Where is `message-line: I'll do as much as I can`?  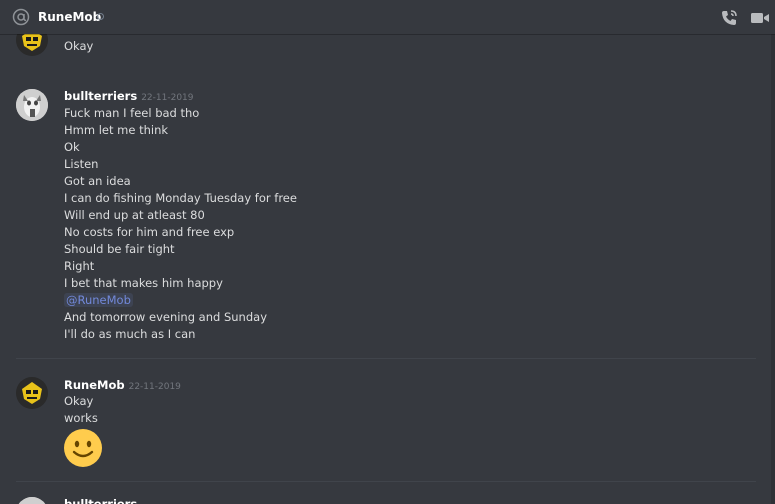
message-line: I'll do as much as I can is located at coordinates (130, 334).